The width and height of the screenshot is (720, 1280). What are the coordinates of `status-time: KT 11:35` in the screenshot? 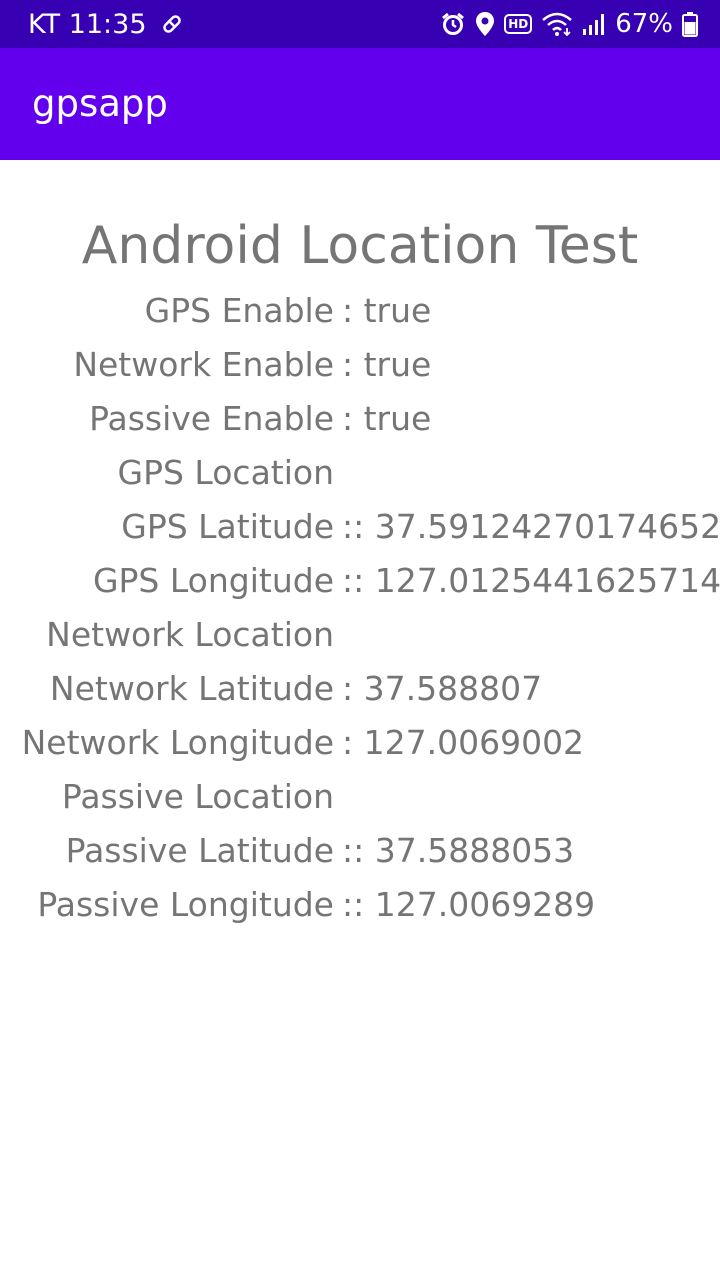 It's located at (87, 24).